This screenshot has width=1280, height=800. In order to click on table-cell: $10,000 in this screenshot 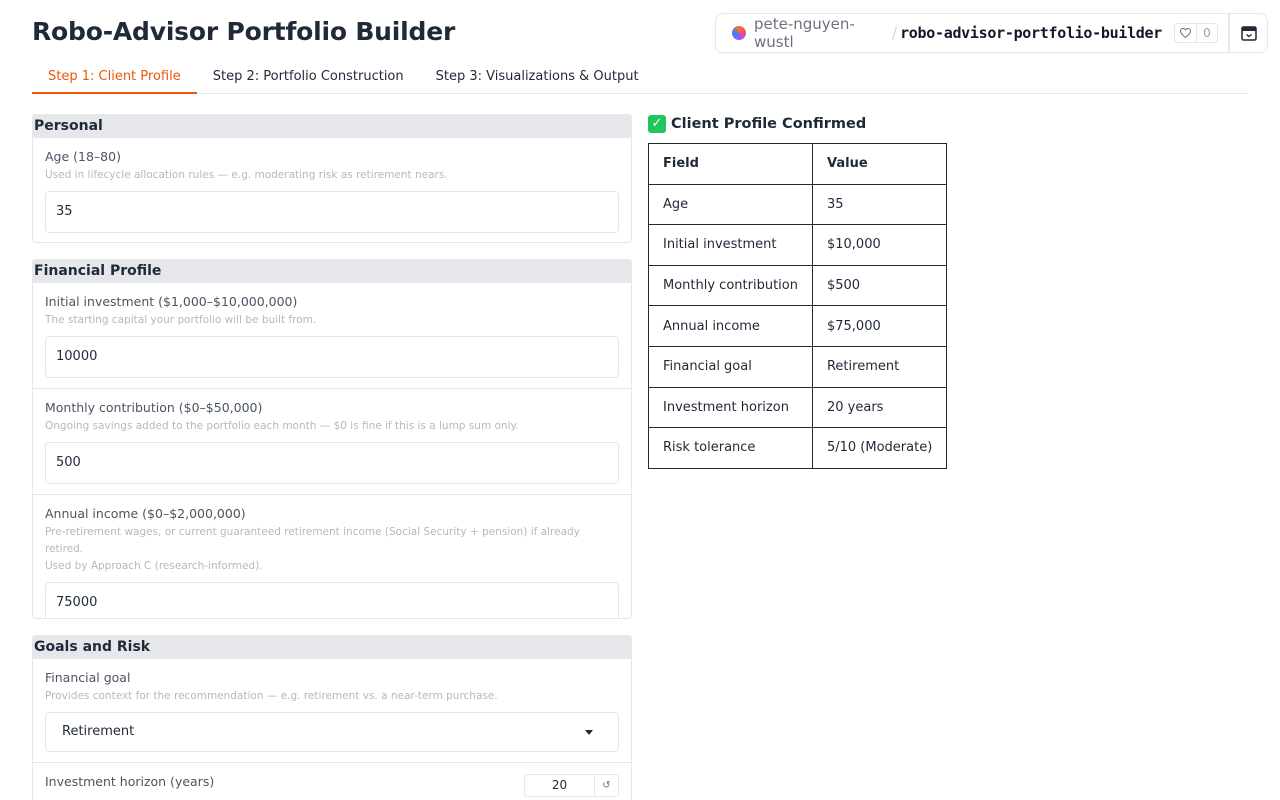, I will do `click(879, 245)`.